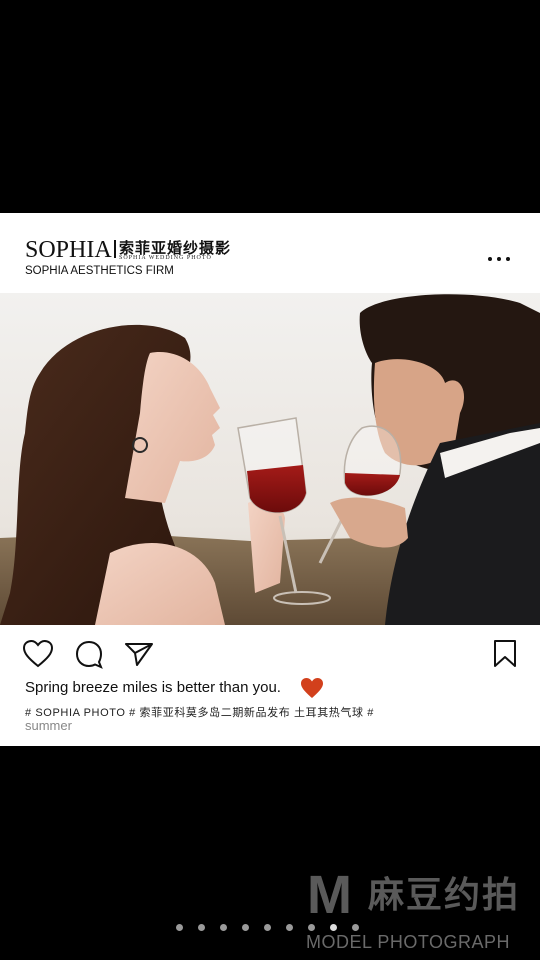 The height and width of the screenshot is (960, 540). Describe the element at coordinates (38, 656) in the screenshot. I see `heart-outline-icon` at that location.